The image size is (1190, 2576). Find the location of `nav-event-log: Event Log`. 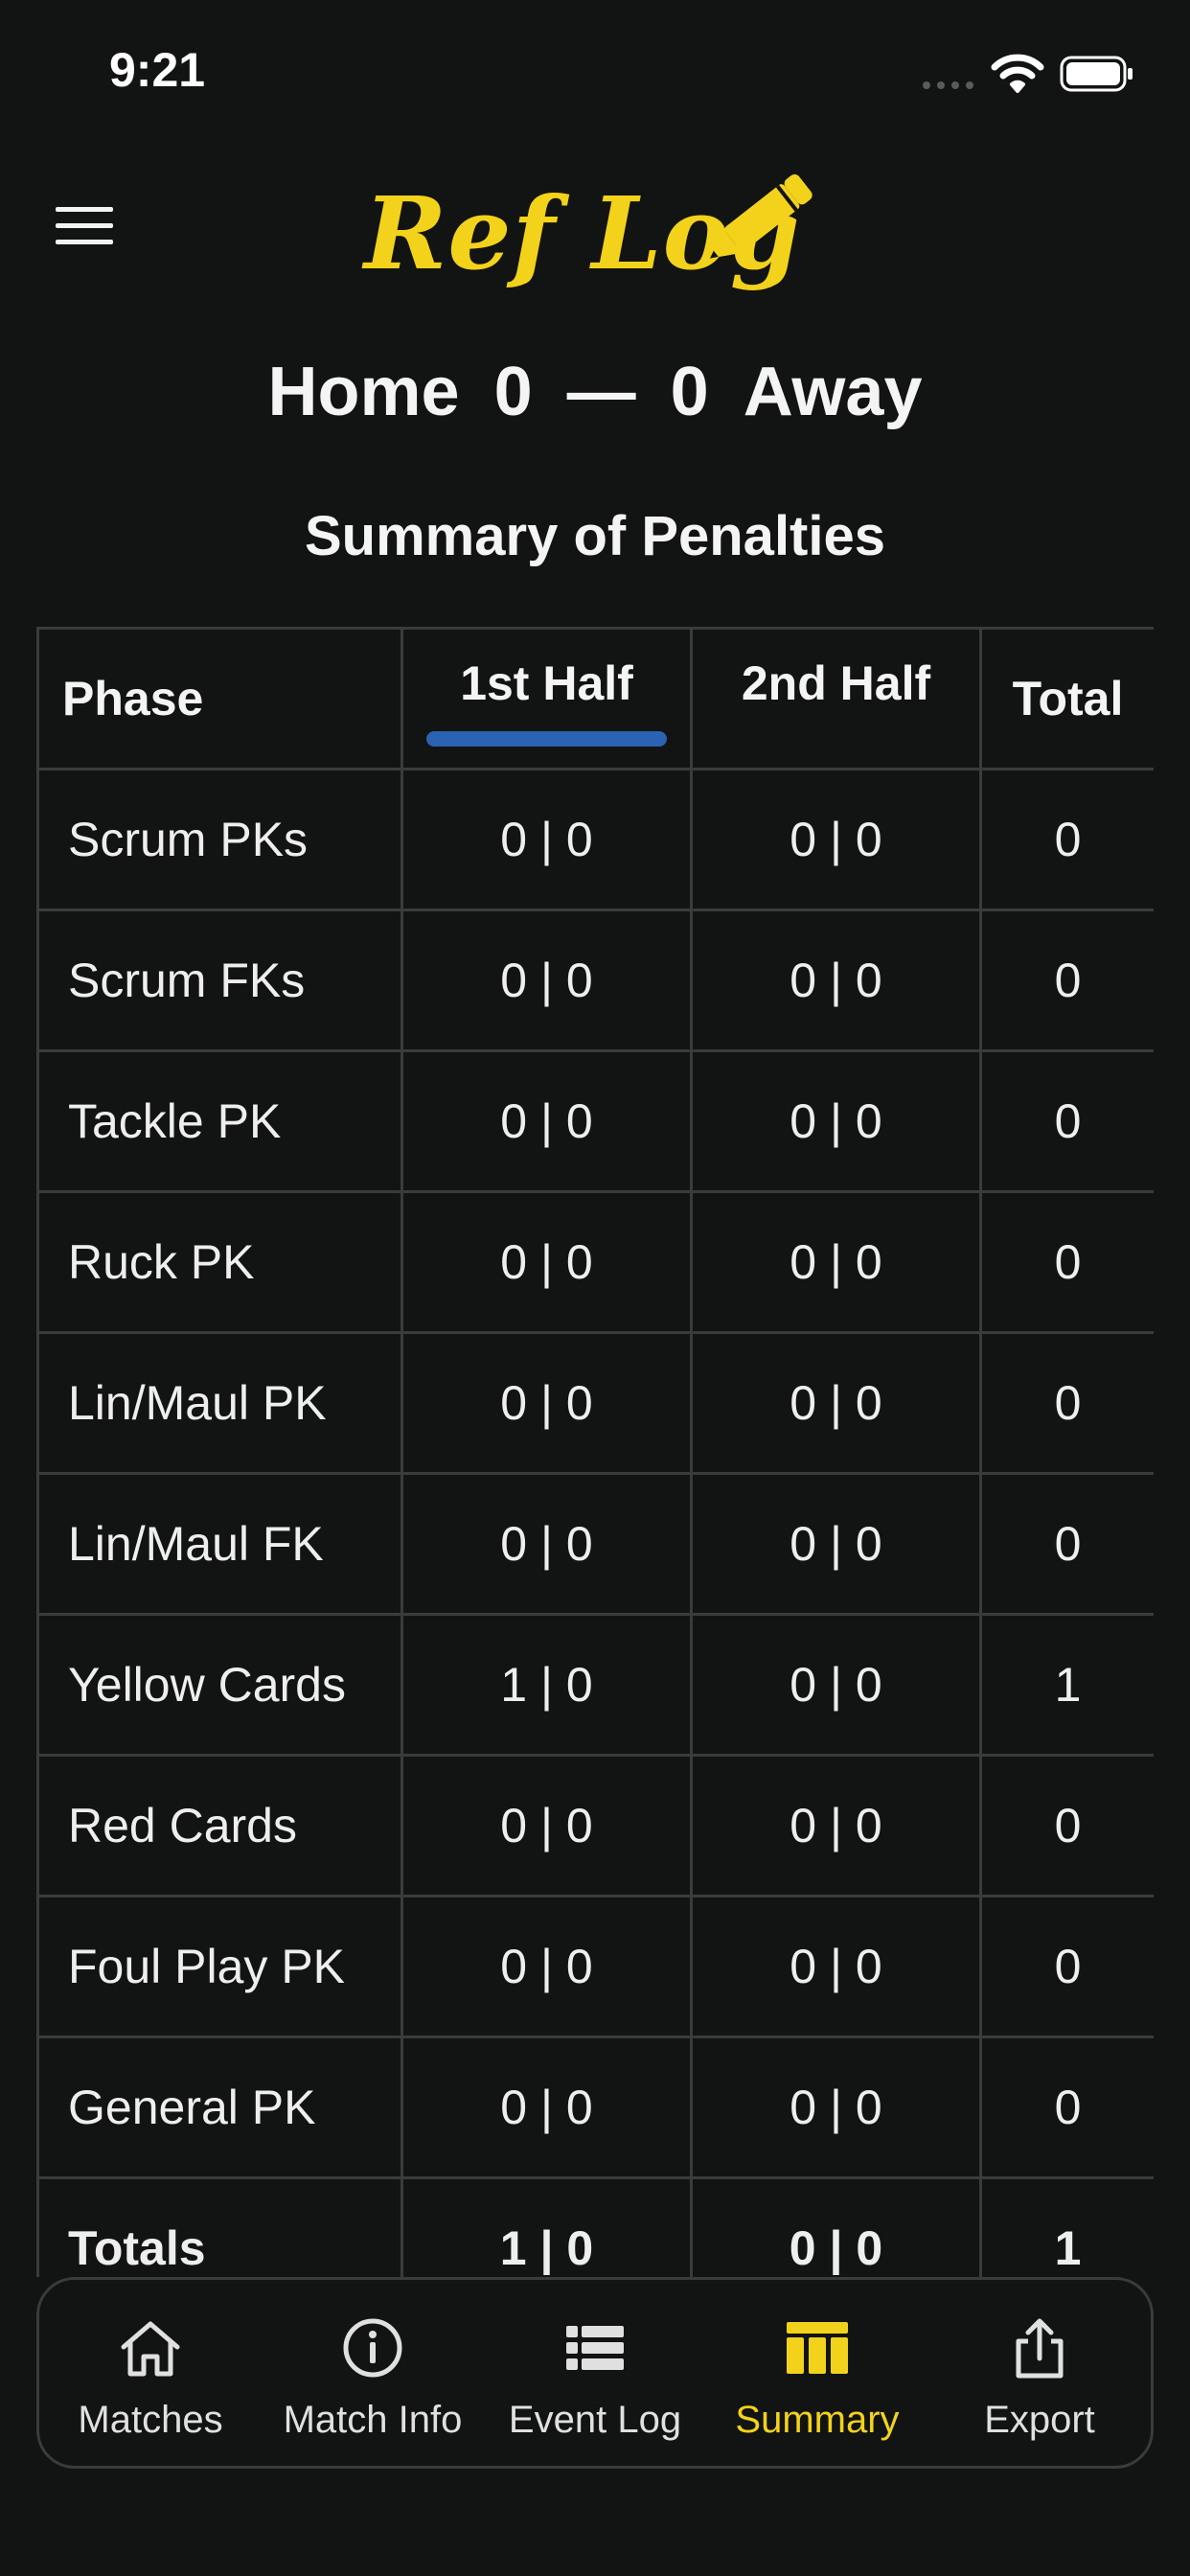

nav-event-log: Event Log is located at coordinates (595, 2373).